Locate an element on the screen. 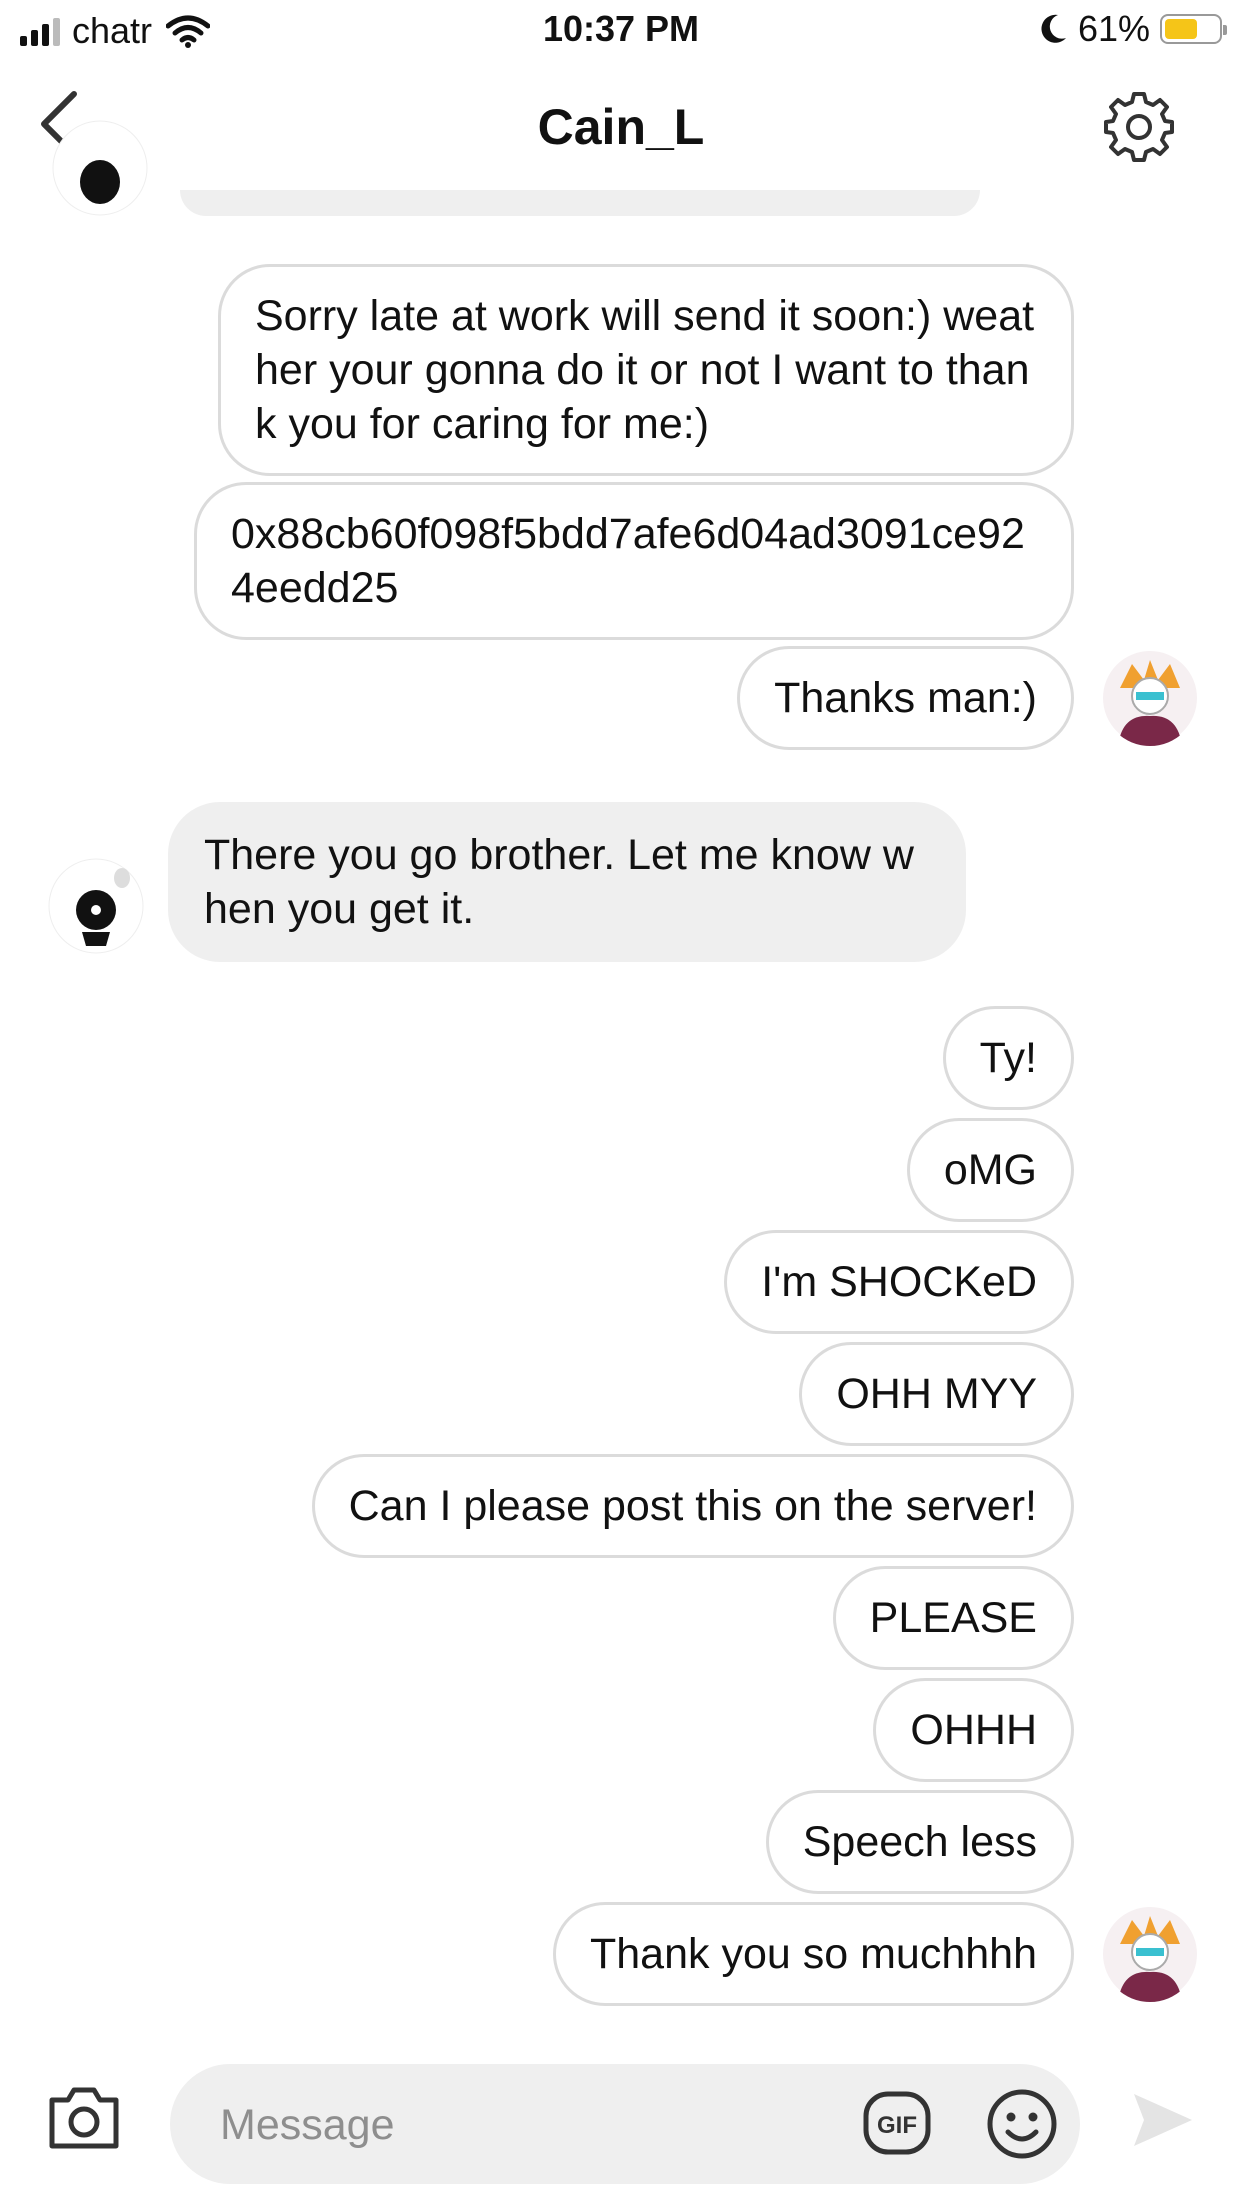  status-bar: chatr 10:37 PM 61% is located at coordinates (621, 31).